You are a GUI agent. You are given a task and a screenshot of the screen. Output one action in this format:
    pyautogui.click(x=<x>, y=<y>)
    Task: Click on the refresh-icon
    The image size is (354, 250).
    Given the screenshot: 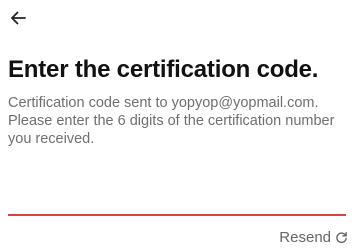 What is the action you would take?
    pyautogui.click(x=341, y=237)
    